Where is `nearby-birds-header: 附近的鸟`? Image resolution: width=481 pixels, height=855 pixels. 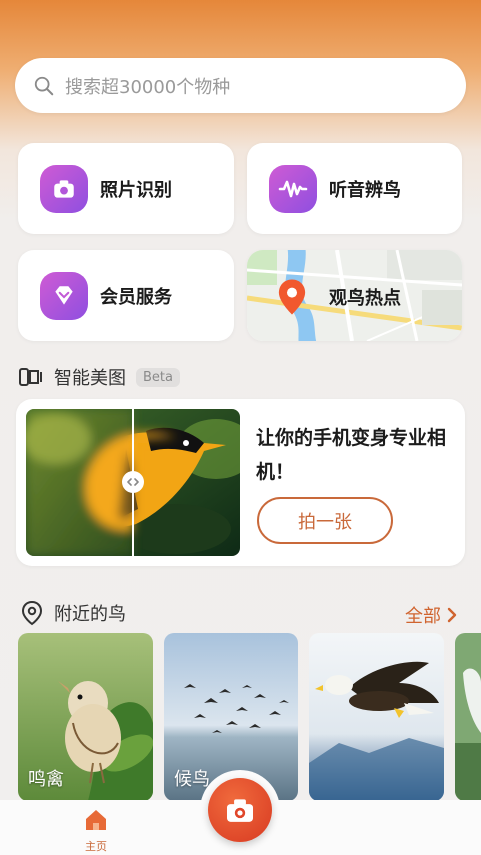 nearby-birds-header: 附近的鸟 is located at coordinates (72, 613).